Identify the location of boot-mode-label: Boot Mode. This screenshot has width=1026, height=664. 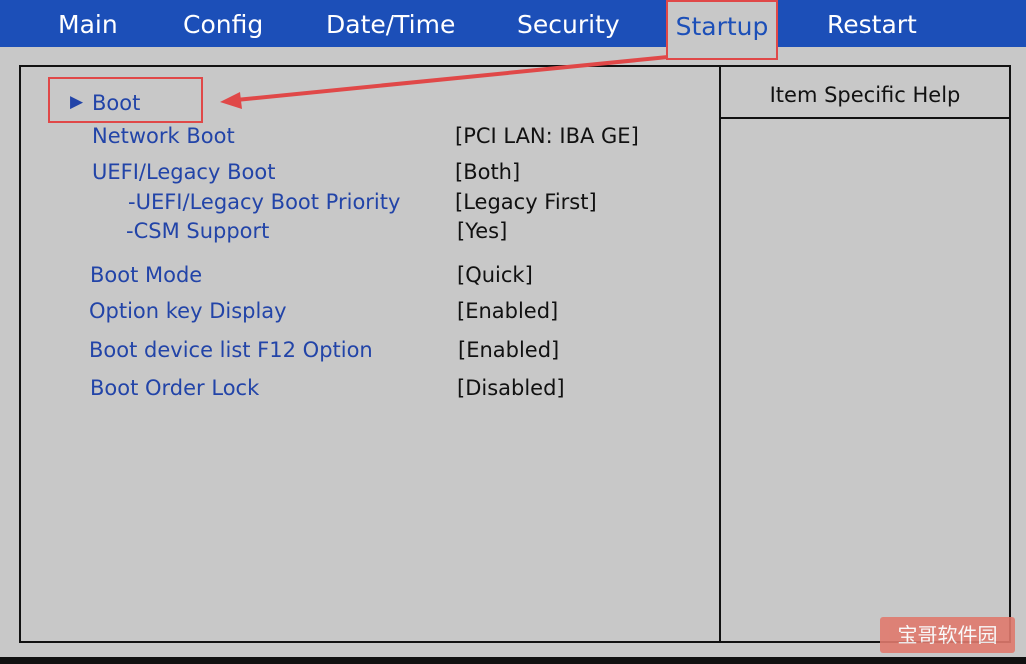
(146, 275).